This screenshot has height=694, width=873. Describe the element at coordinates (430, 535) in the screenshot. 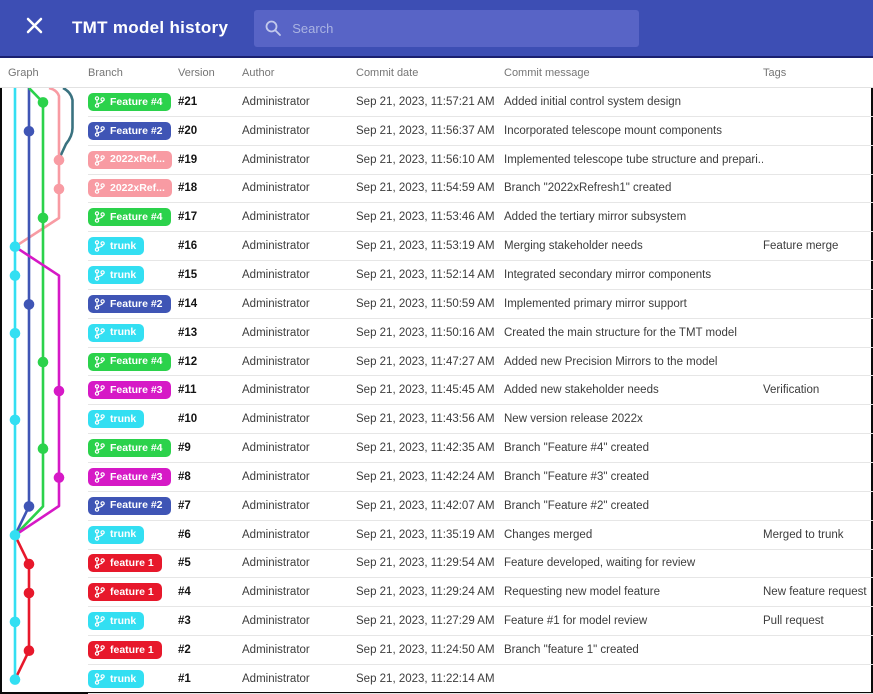

I see `commit-date-cell: Sep 21, 2023, 11:35:19 AM` at that location.